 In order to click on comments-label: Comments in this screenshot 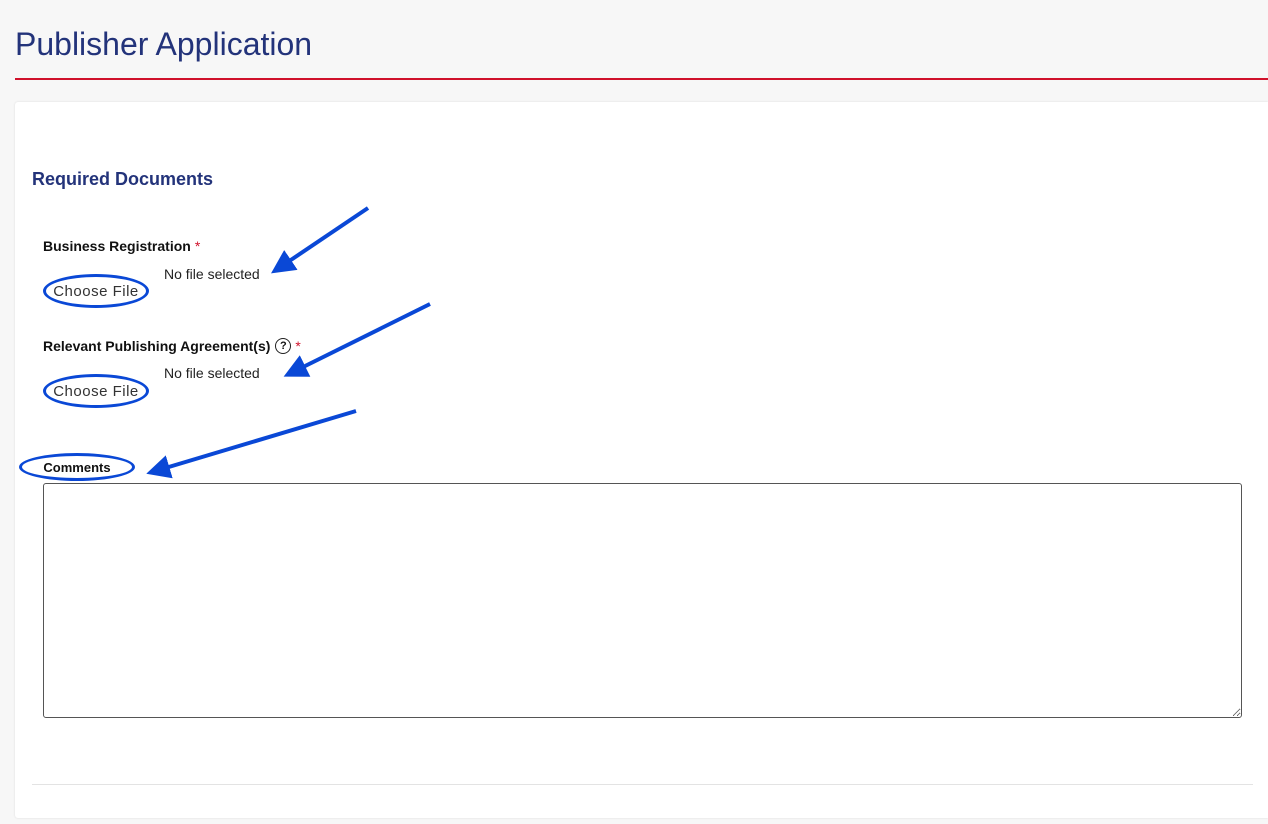, I will do `click(77, 467)`.